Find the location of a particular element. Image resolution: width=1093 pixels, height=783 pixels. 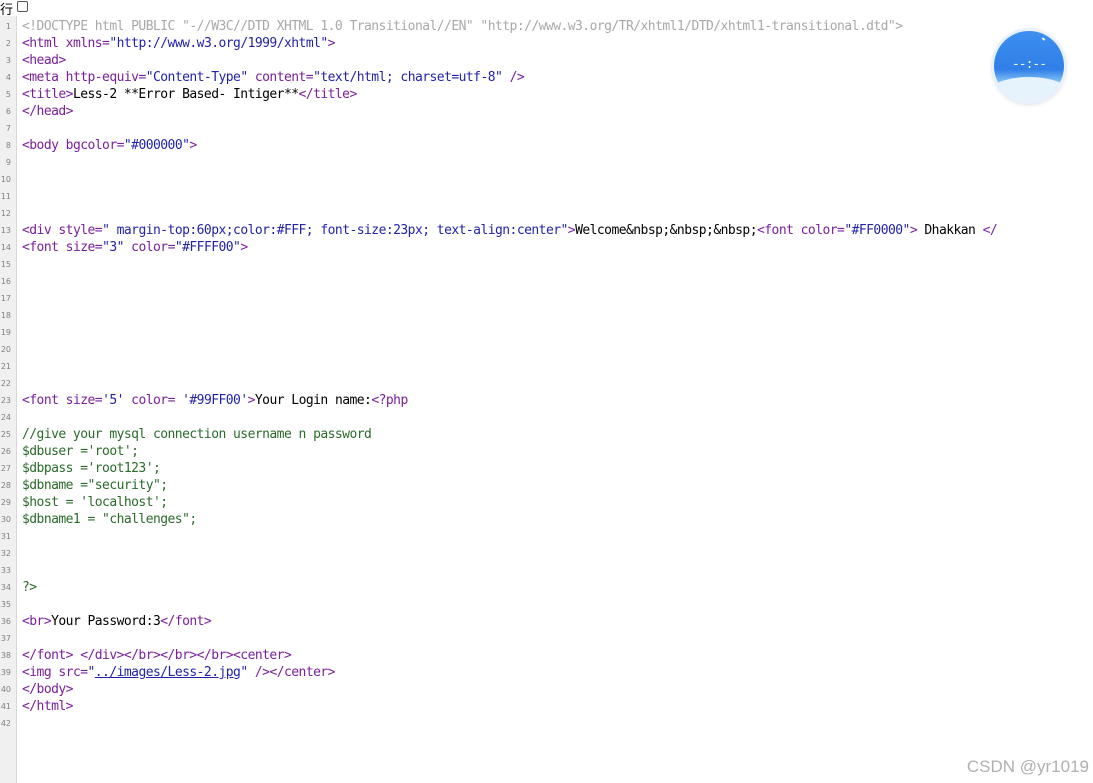

code-token: http-equiv= is located at coordinates (106, 77).